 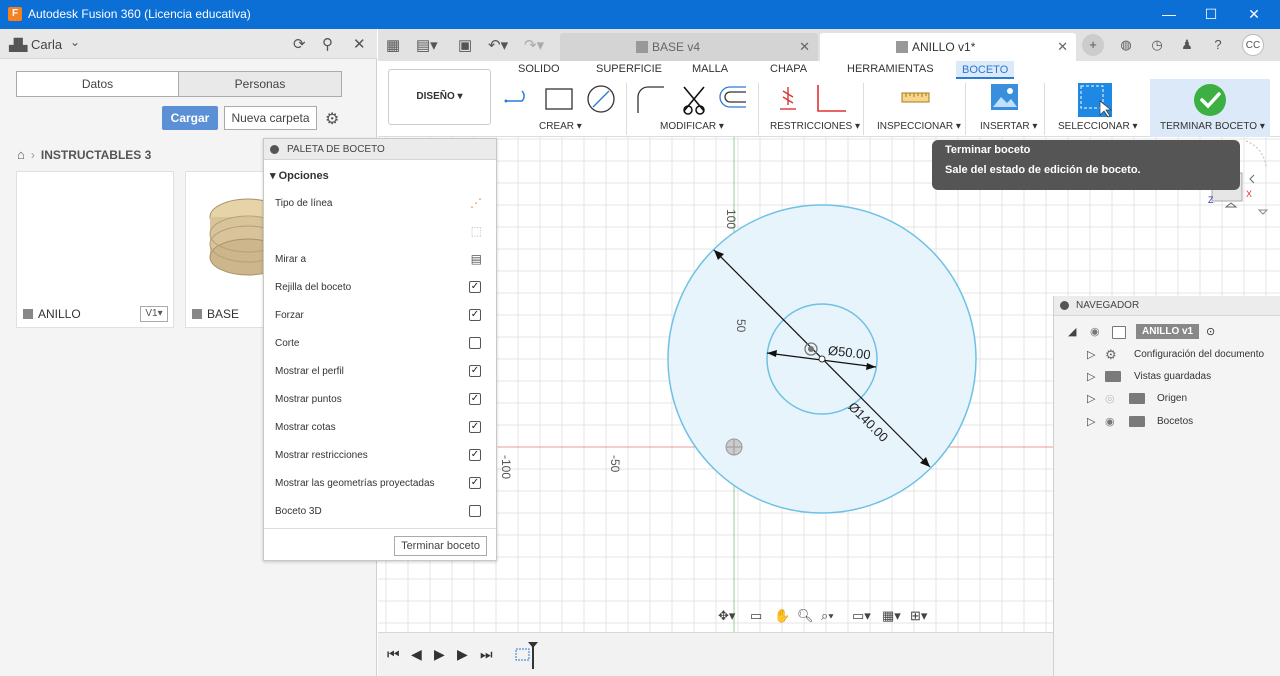 I want to click on root-component-label: ANILLO v1, so click(x=1168, y=331).